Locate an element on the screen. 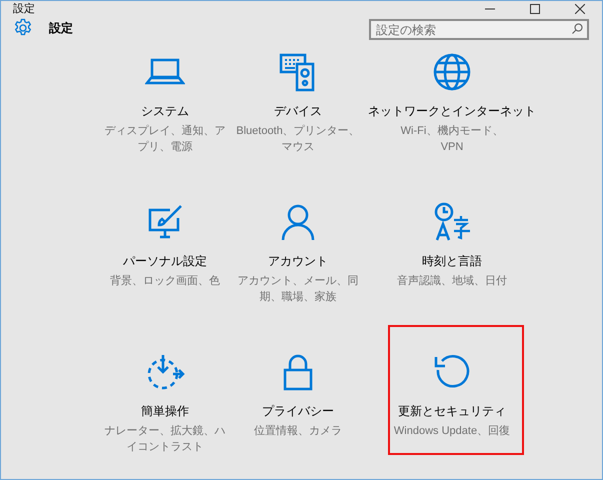  category-description: 音声認識、地域、日付 is located at coordinates (452, 281).